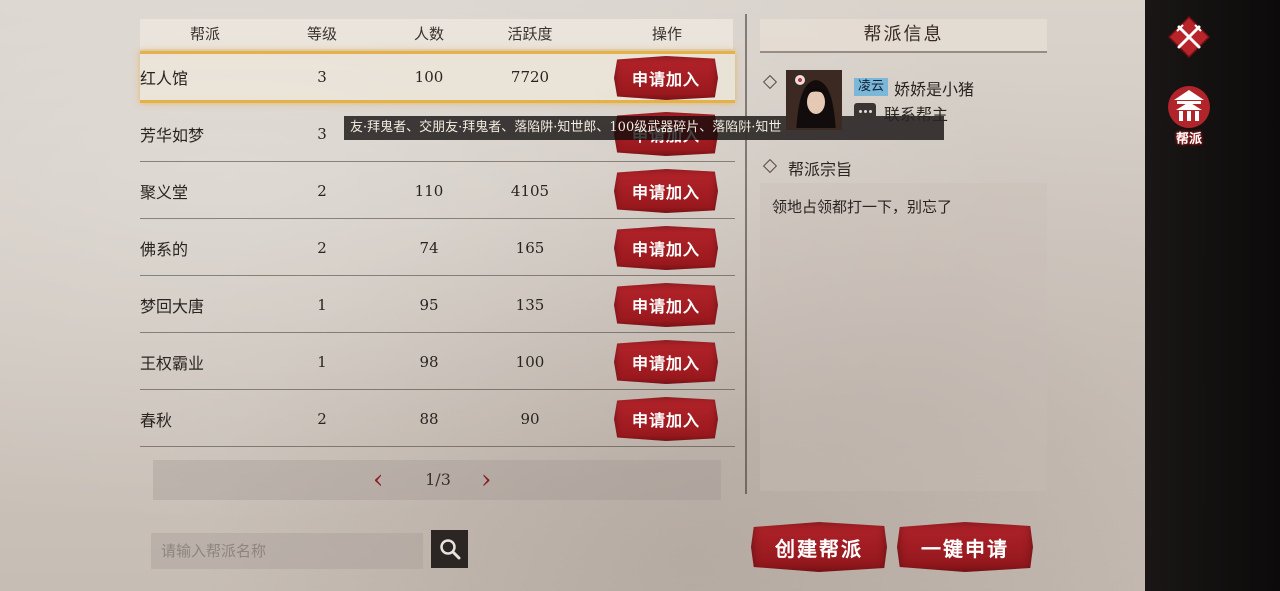 The width and height of the screenshot is (1280, 591). Describe the element at coordinates (1188, 139) in the screenshot. I see `guild-tab-label: 帮派` at that location.